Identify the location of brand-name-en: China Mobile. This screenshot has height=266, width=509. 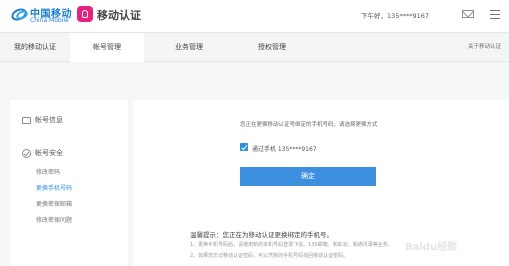
(49, 20).